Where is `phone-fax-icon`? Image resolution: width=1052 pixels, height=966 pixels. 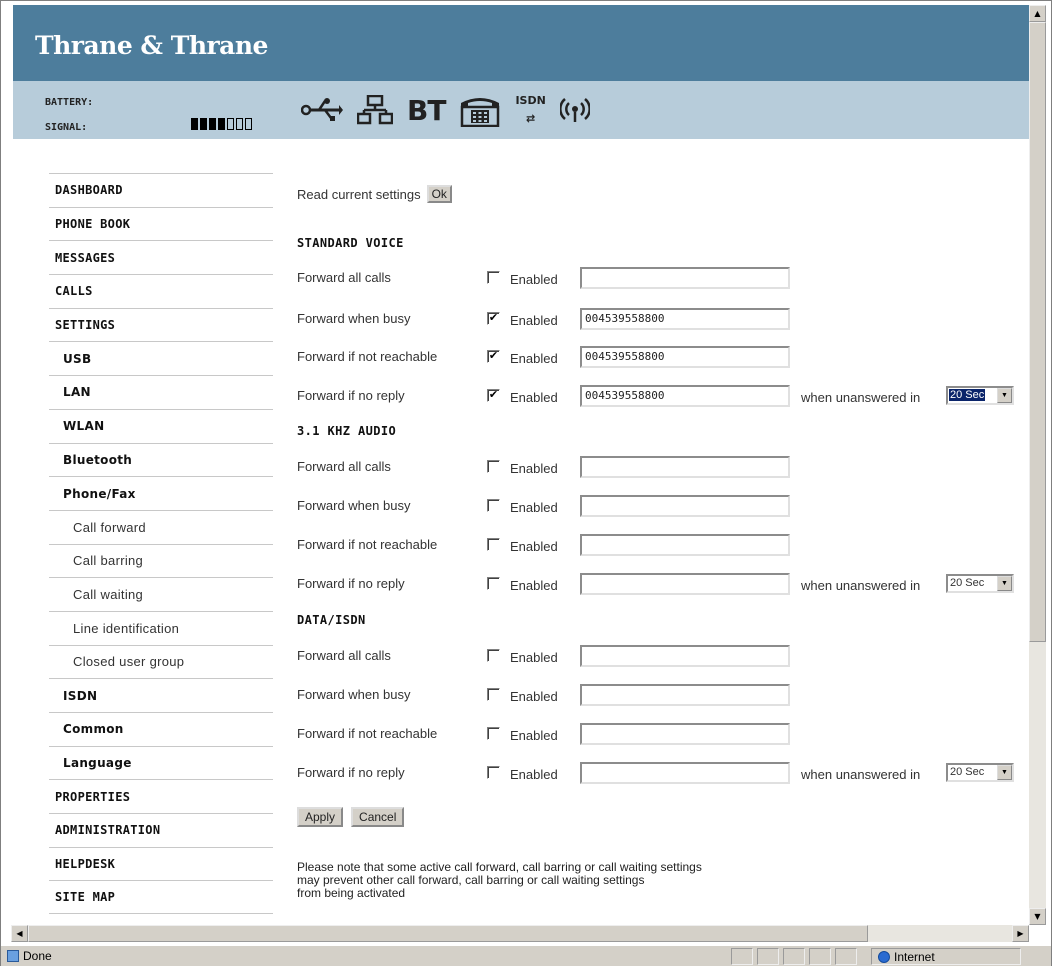
phone-fax-icon is located at coordinates (480, 110).